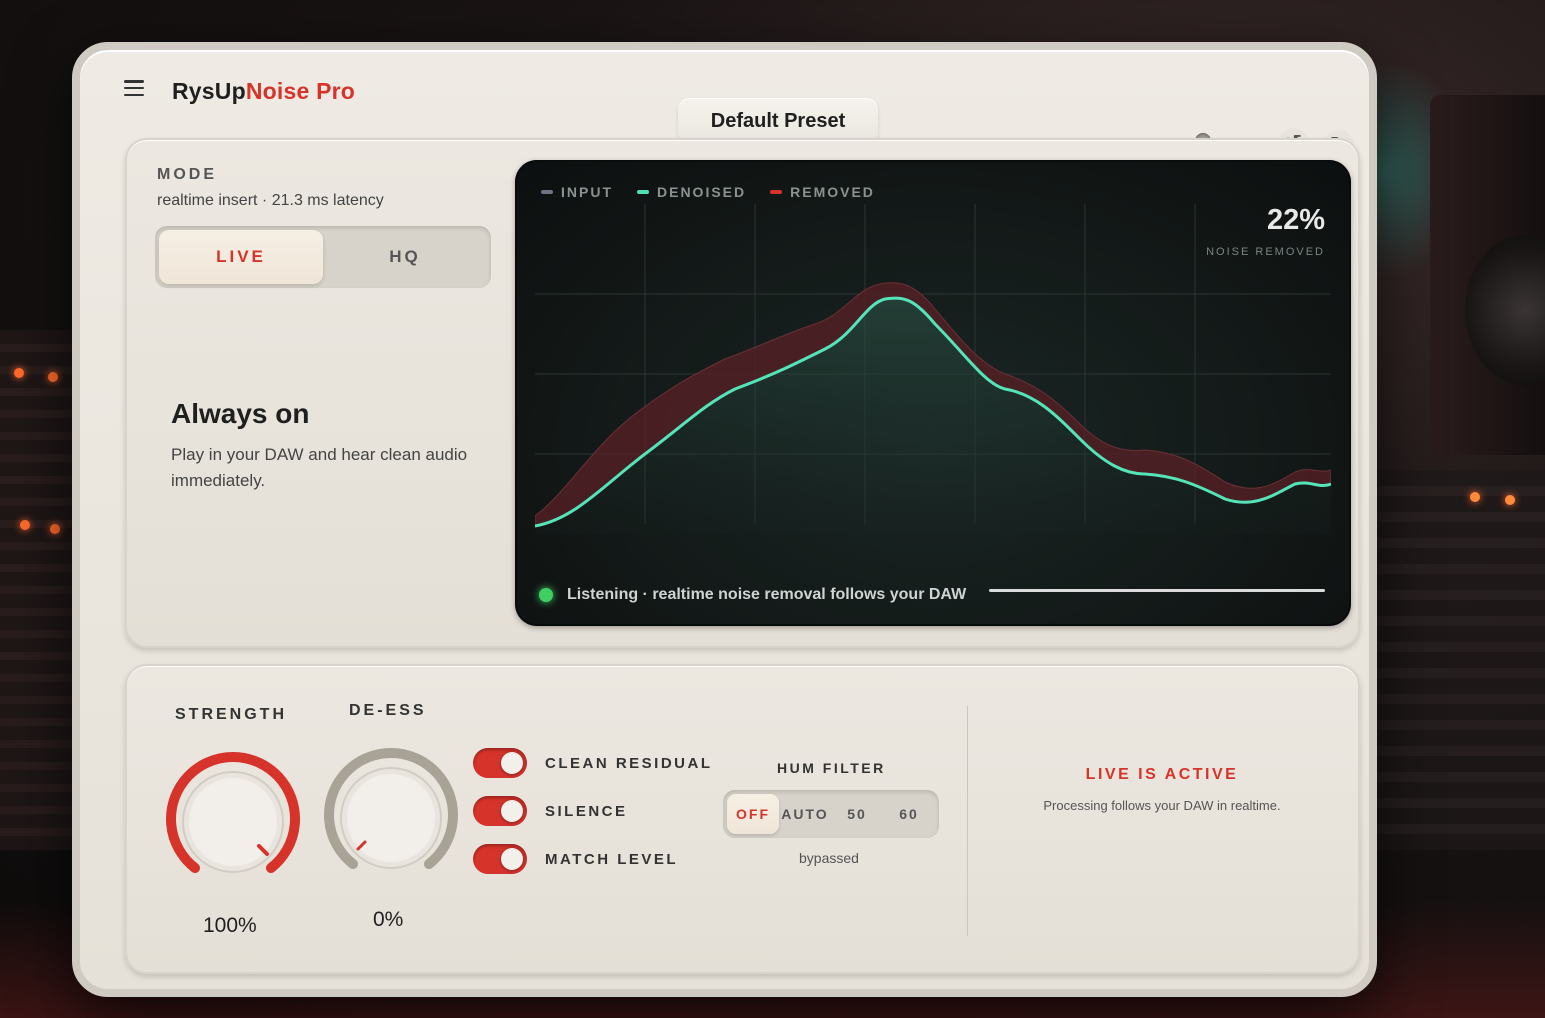 The image size is (1545, 1018). What do you see at coordinates (909, 814) in the screenshot?
I see `hum-60-button: 60` at bounding box center [909, 814].